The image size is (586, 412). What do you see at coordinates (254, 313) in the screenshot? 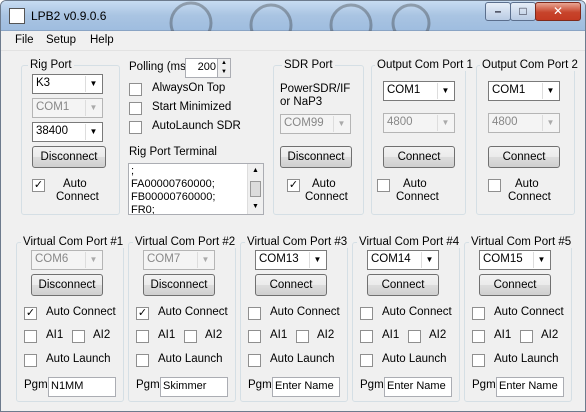
I see `virtual-port-3-auto-connect-checkbox` at bounding box center [254, 313].